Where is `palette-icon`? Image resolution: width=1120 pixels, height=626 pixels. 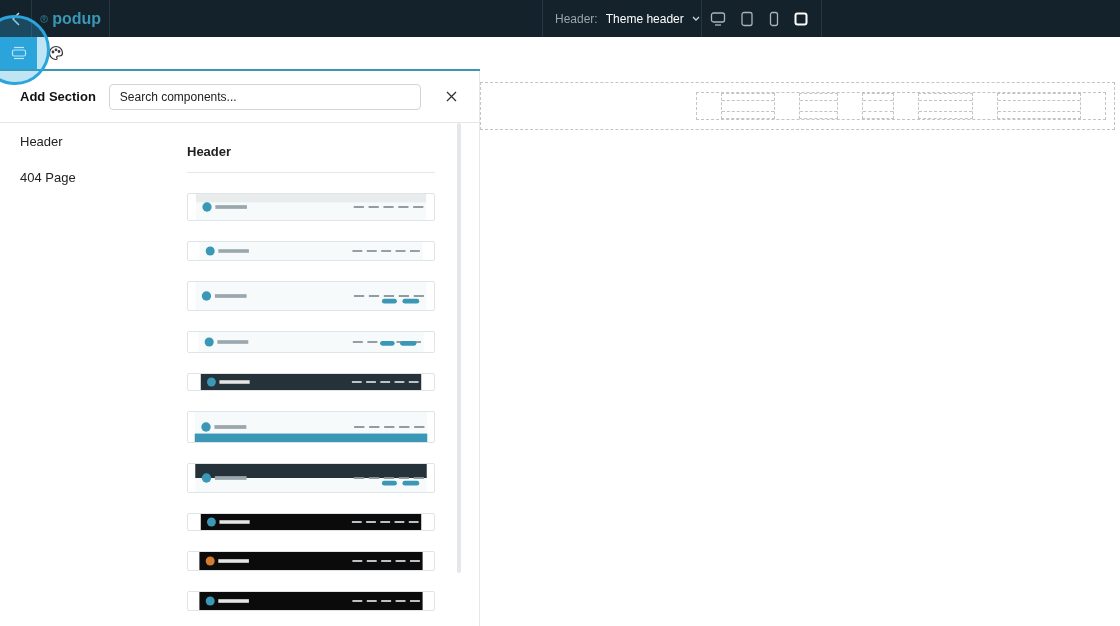 palette-icon is located at coordinates (55, 53).